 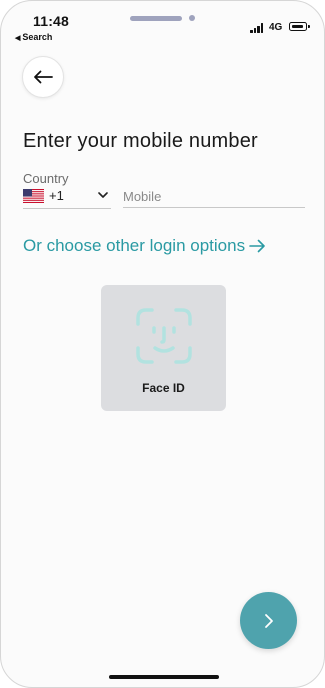 What do you see at coordinates (51, 21) in the screenshot?
I see `status-time: 11:48` at bounding box center [51, 21].